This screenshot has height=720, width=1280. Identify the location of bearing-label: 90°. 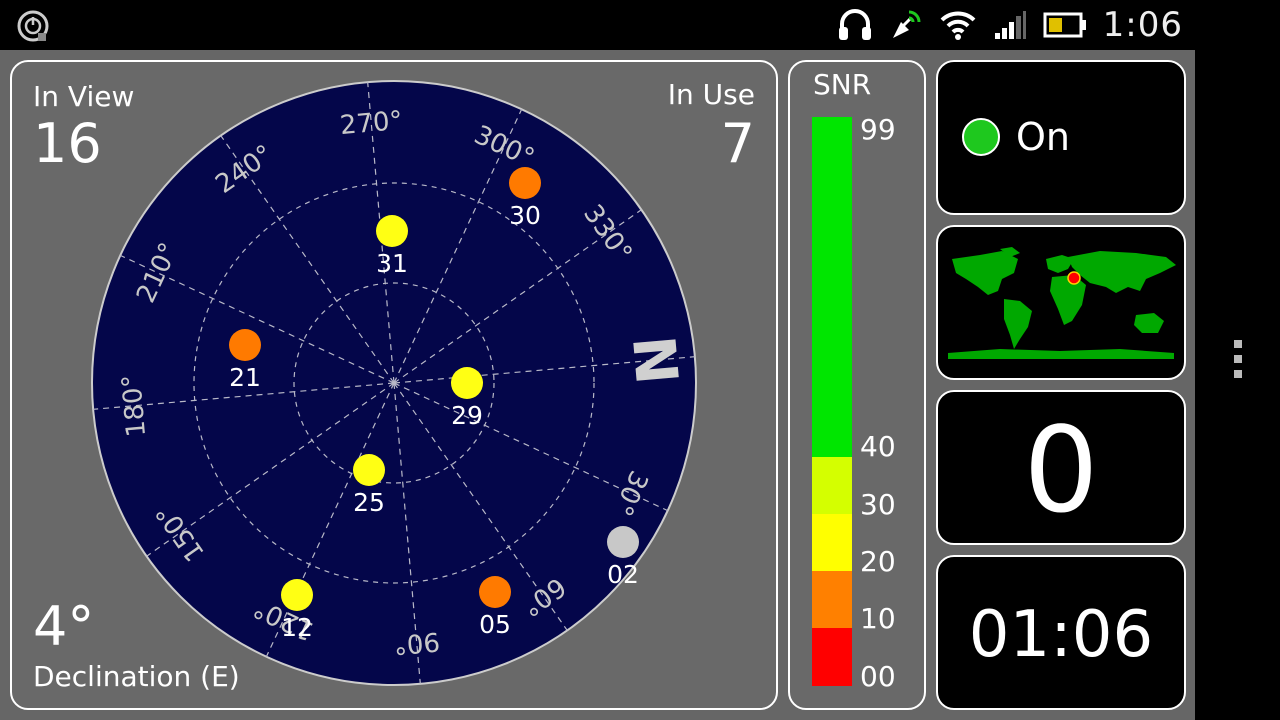
(416, 643).